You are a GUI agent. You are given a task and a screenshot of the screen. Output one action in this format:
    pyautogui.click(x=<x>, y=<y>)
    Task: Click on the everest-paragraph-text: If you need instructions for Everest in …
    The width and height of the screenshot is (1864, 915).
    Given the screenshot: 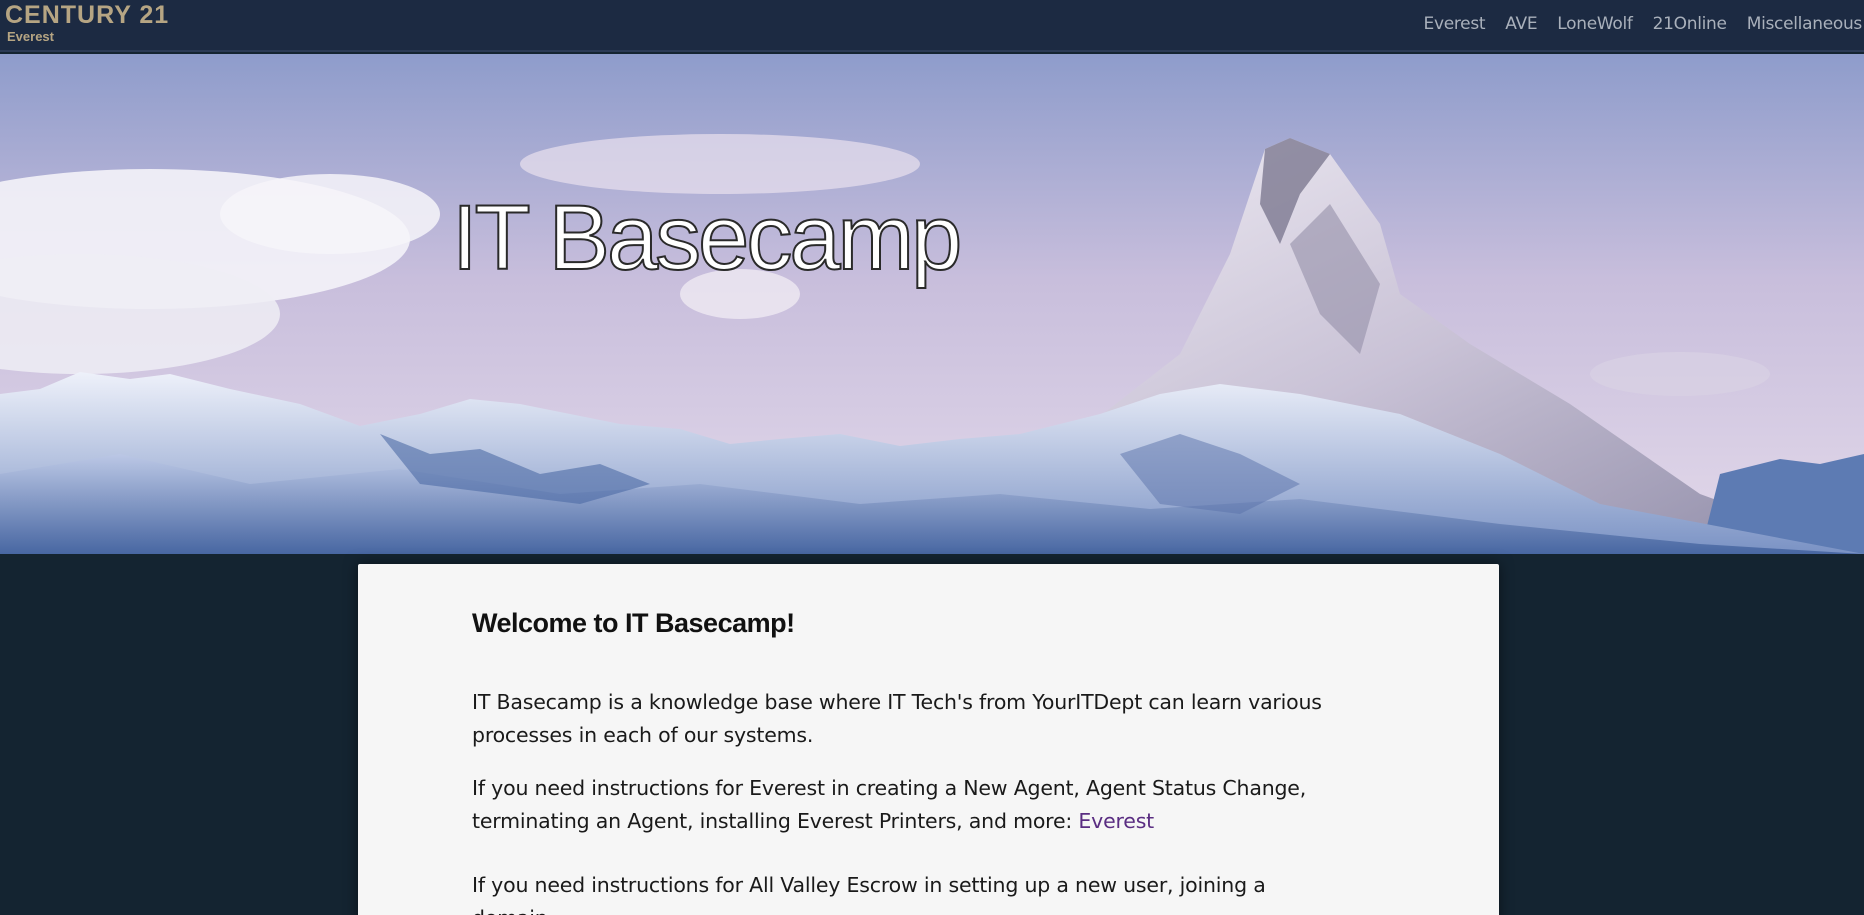 What is the action you would take?
    pyautogui.click(x=889, y=804)
    